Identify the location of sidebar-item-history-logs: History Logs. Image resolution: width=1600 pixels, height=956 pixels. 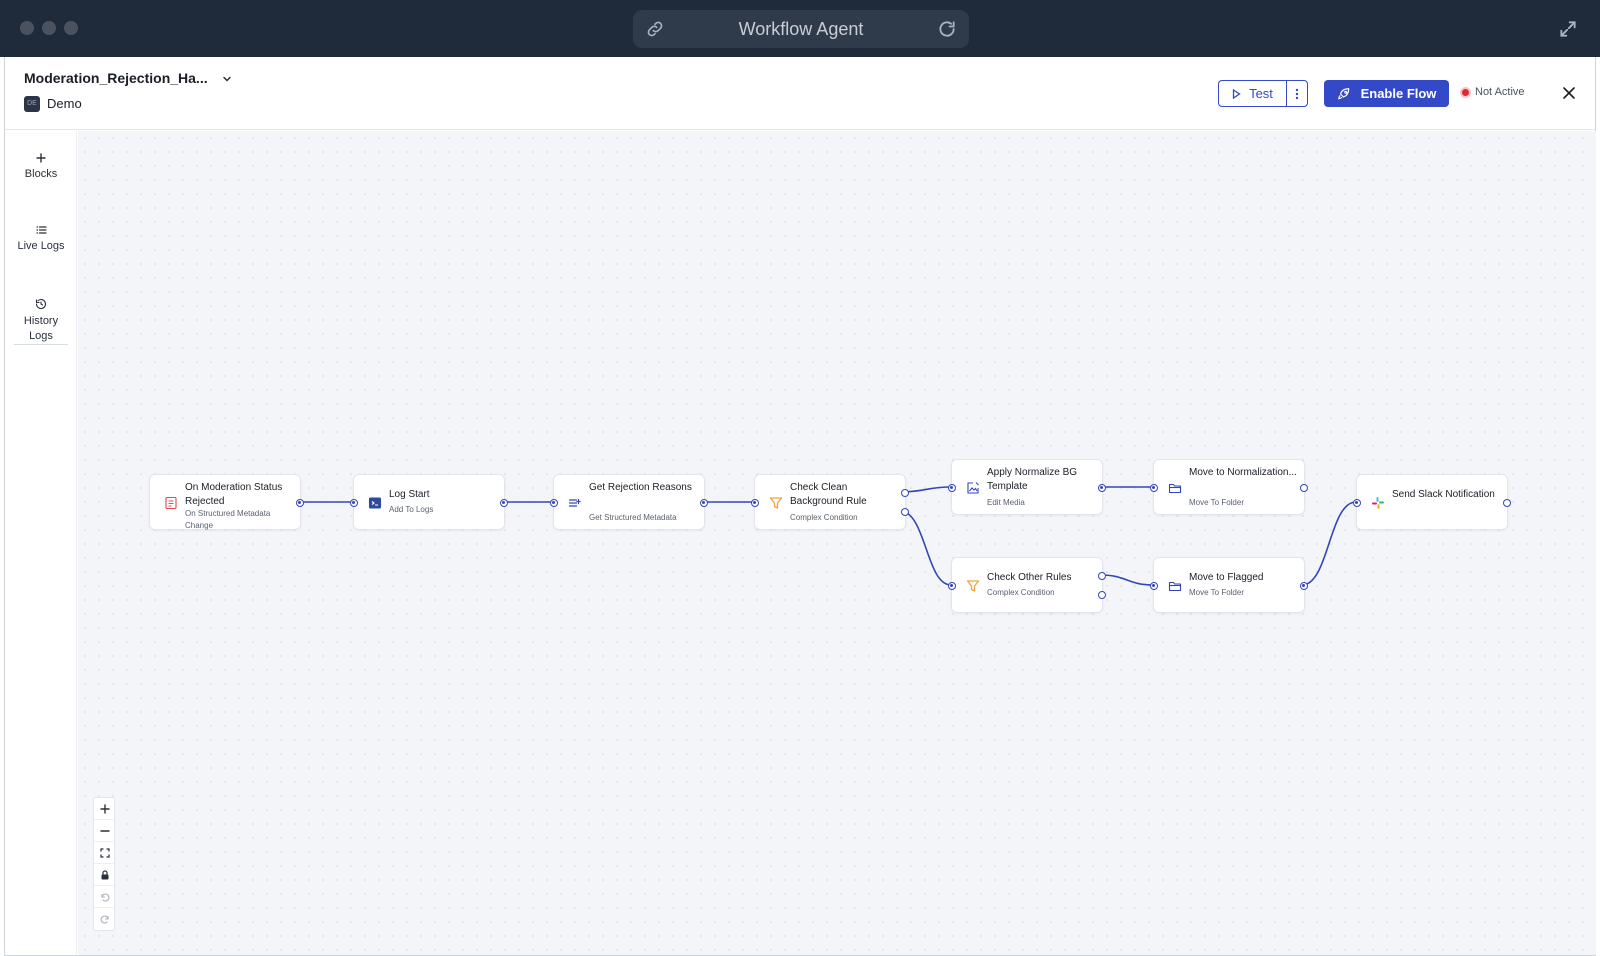
(41, 321).